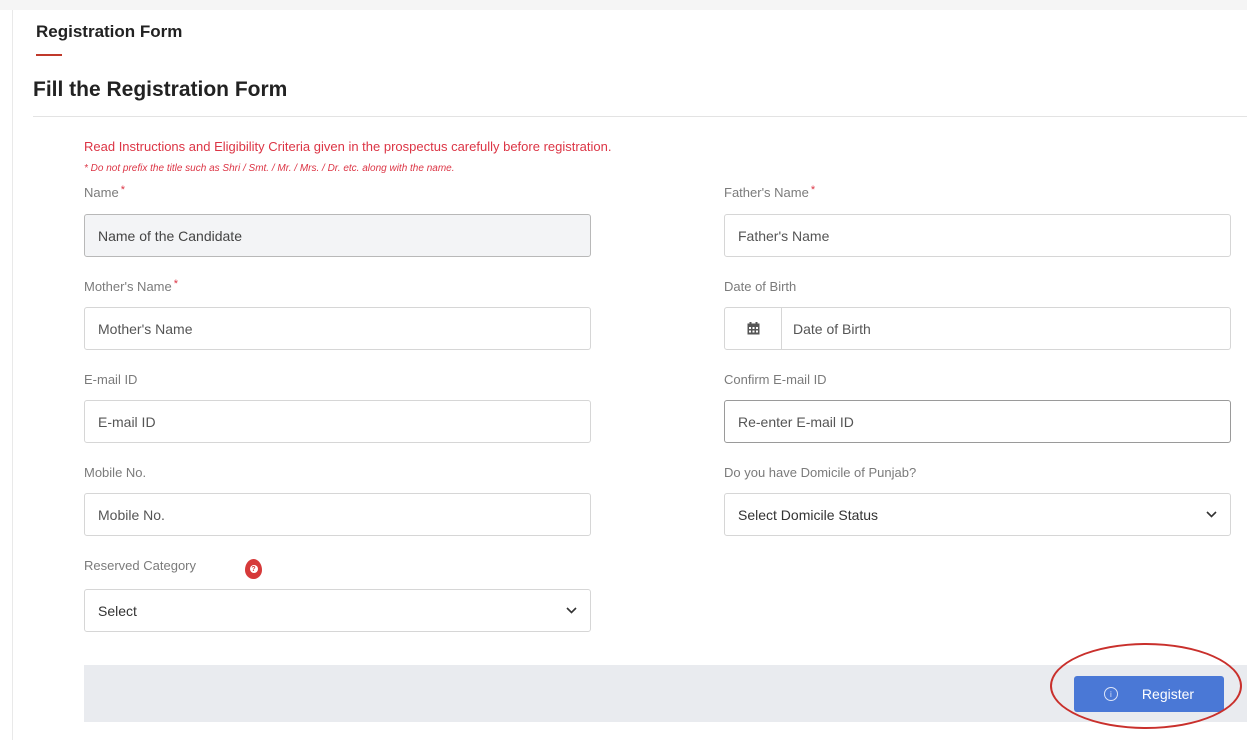 The width and height of the screenshot is (1247, 740). I want to click on dob-field, so click(977, 328).